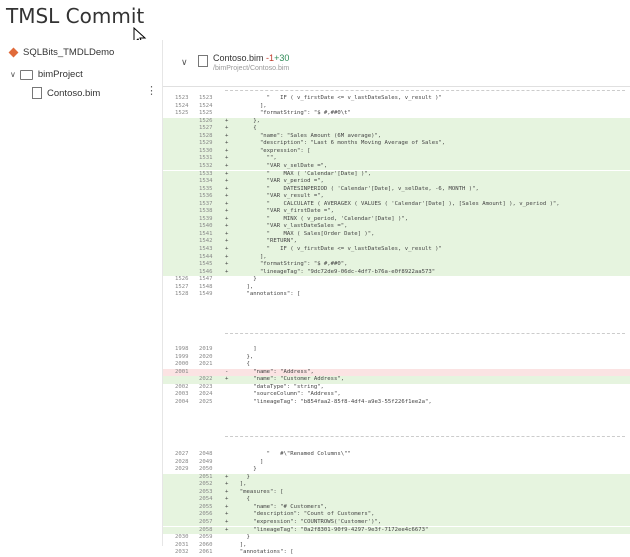  Describe the element at coordinates (182, 286) in the screenshot. I see `old-line-number: 1527` at that location.